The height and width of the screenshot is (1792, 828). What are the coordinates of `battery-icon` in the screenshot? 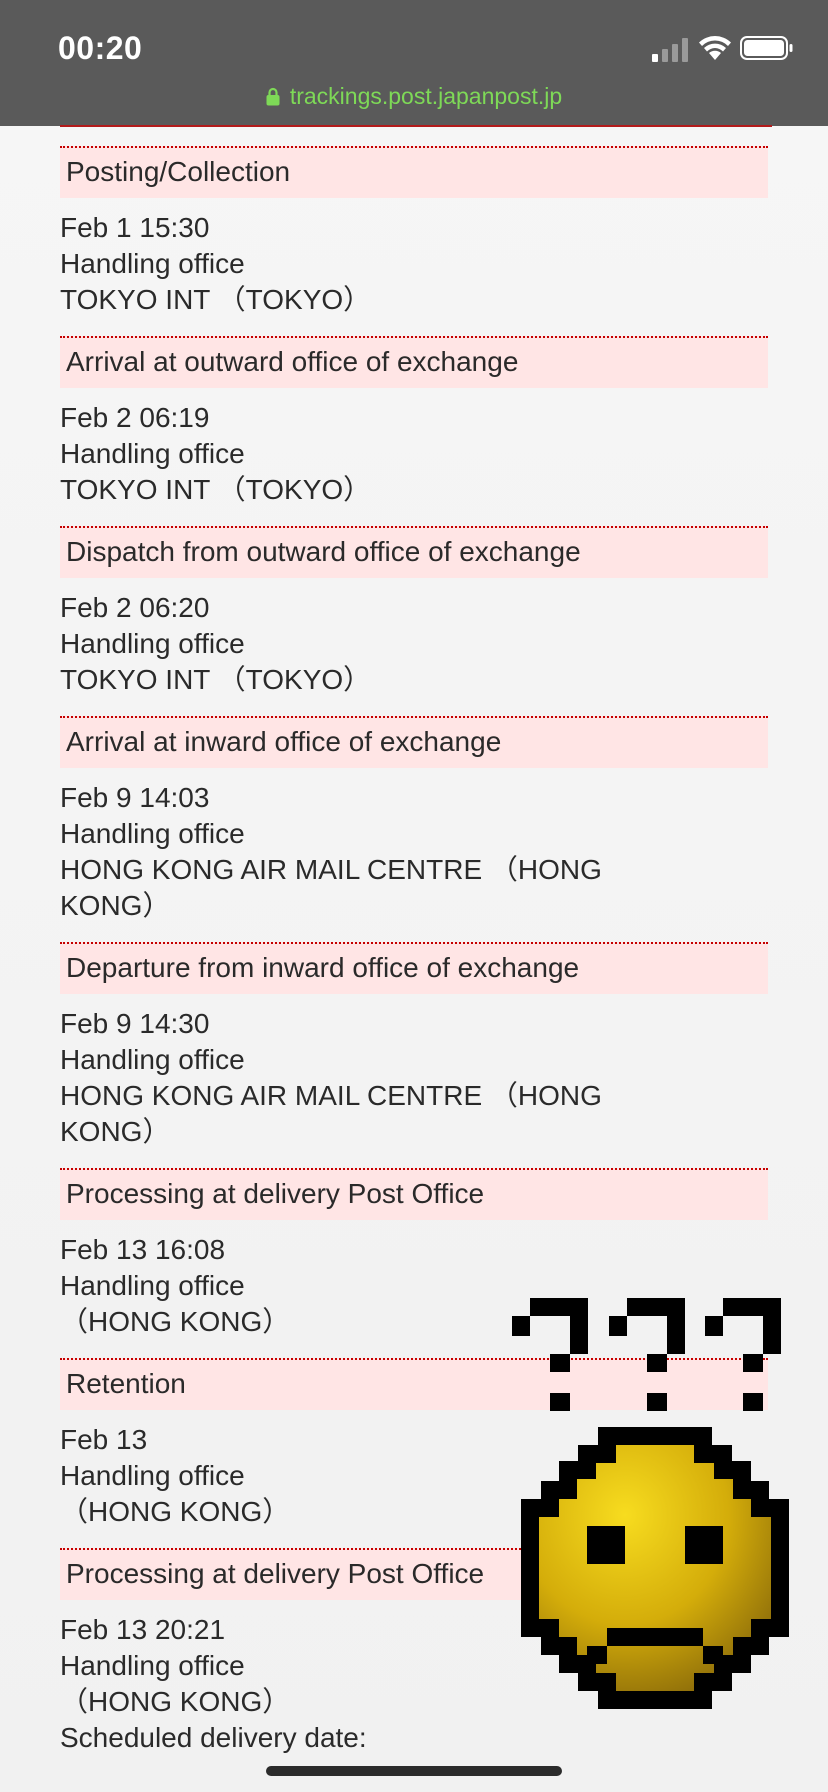 It's located at (766, 48).